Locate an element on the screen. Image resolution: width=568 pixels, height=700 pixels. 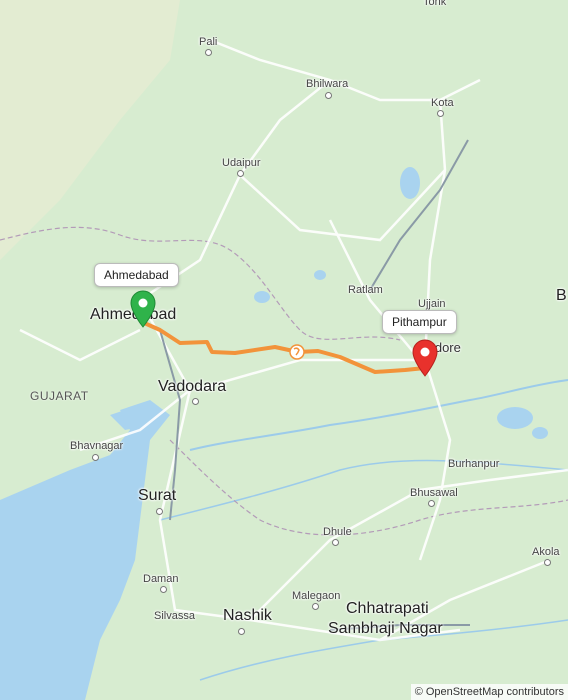
city-label: Bhilwara is located at coordinates (327, 84).